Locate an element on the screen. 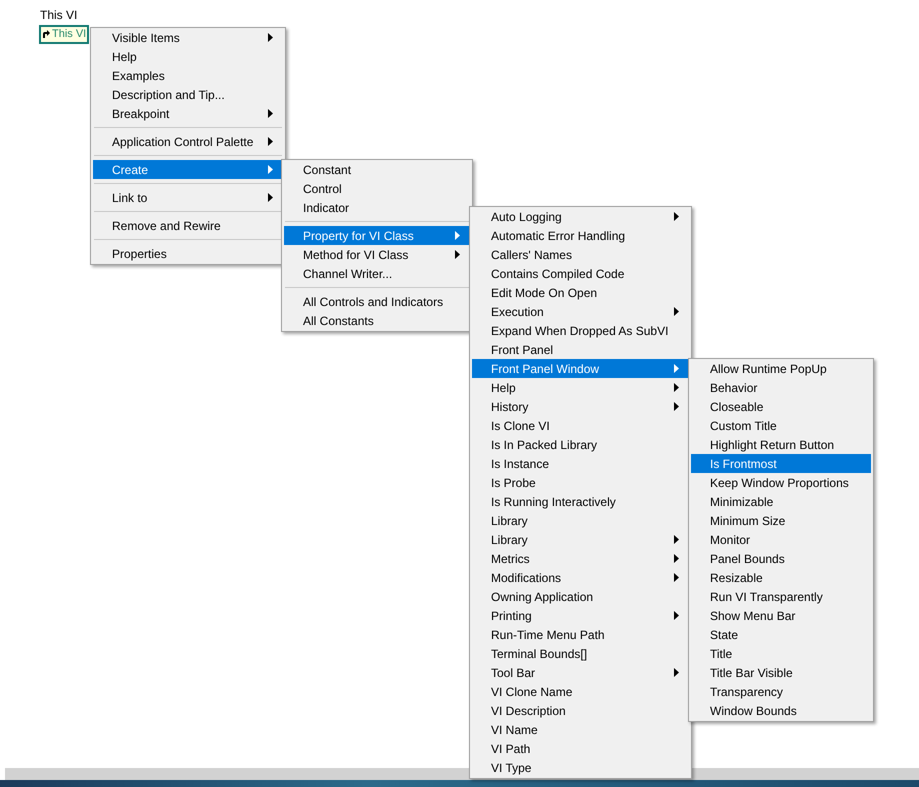 The height and width of the screenshot is (787, 919). menu-item: Is Running Interactively is located at coordinates (580, 501).